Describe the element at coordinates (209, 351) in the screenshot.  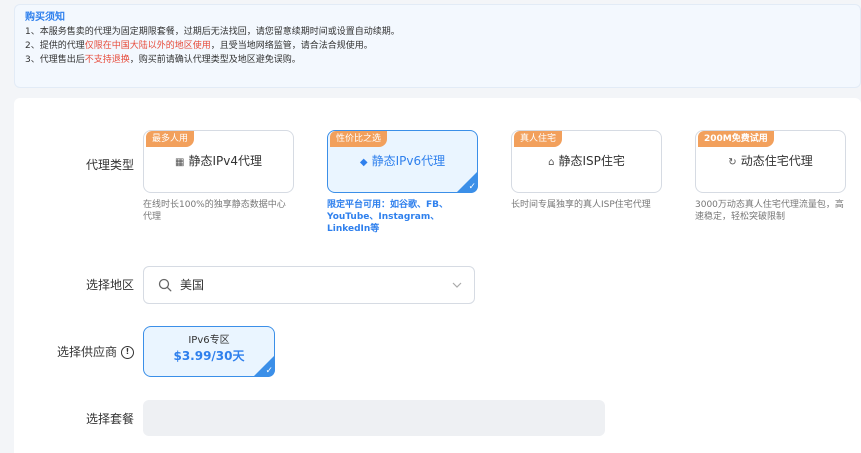
I see `supplier-card-ipv6: IPv6专区 $3.99/30天 ✓` at that location.